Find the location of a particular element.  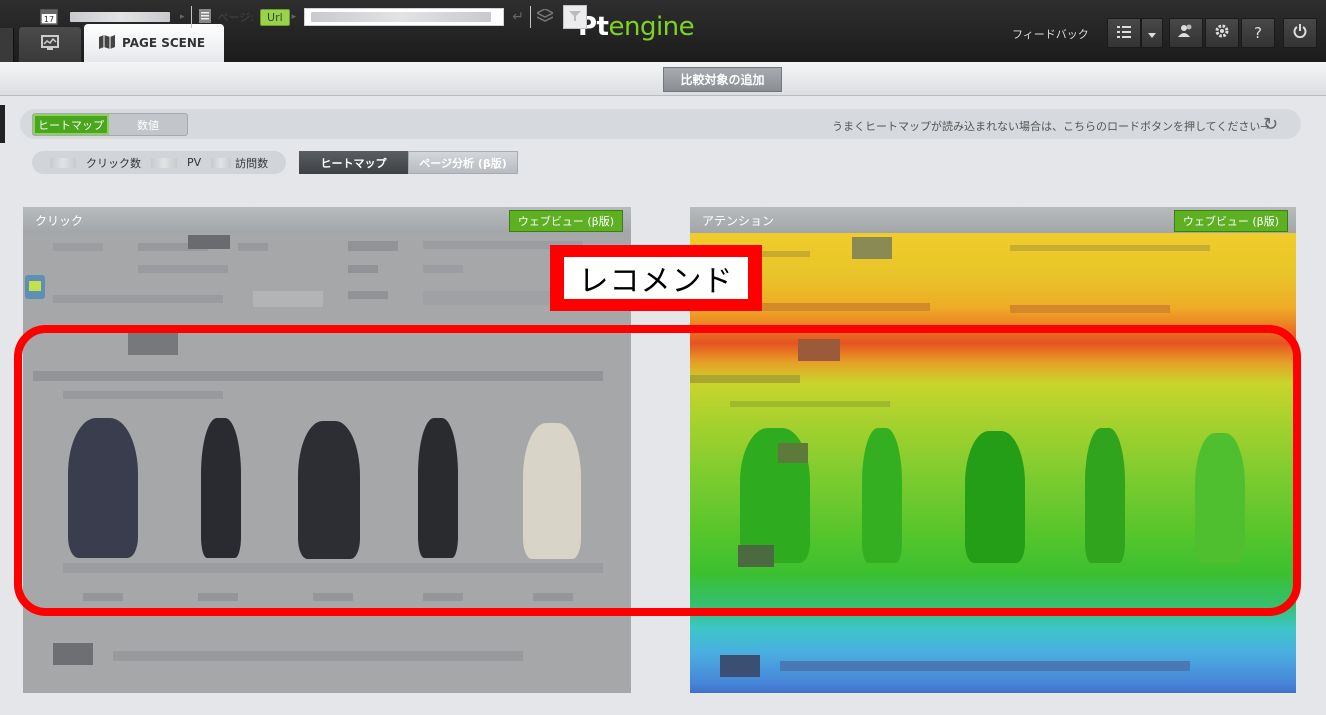

filter-icon is located at coordinates (574, 17).